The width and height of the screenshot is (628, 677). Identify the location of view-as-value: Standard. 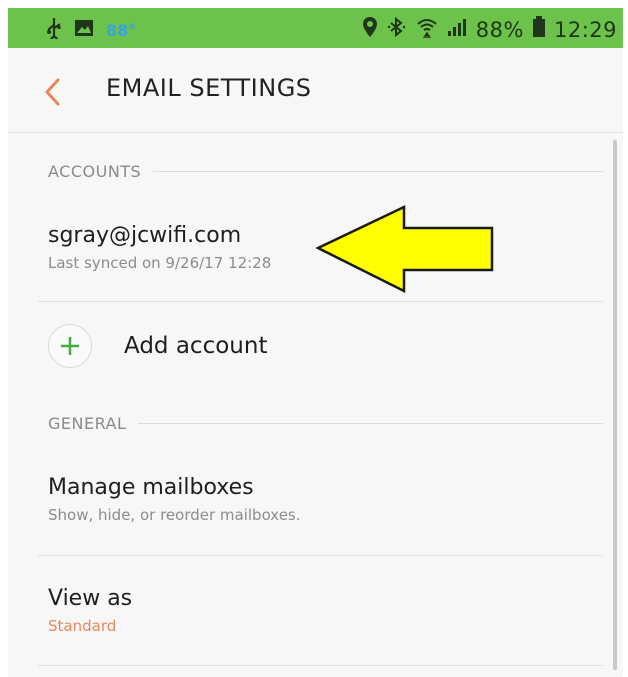
(82, 626).